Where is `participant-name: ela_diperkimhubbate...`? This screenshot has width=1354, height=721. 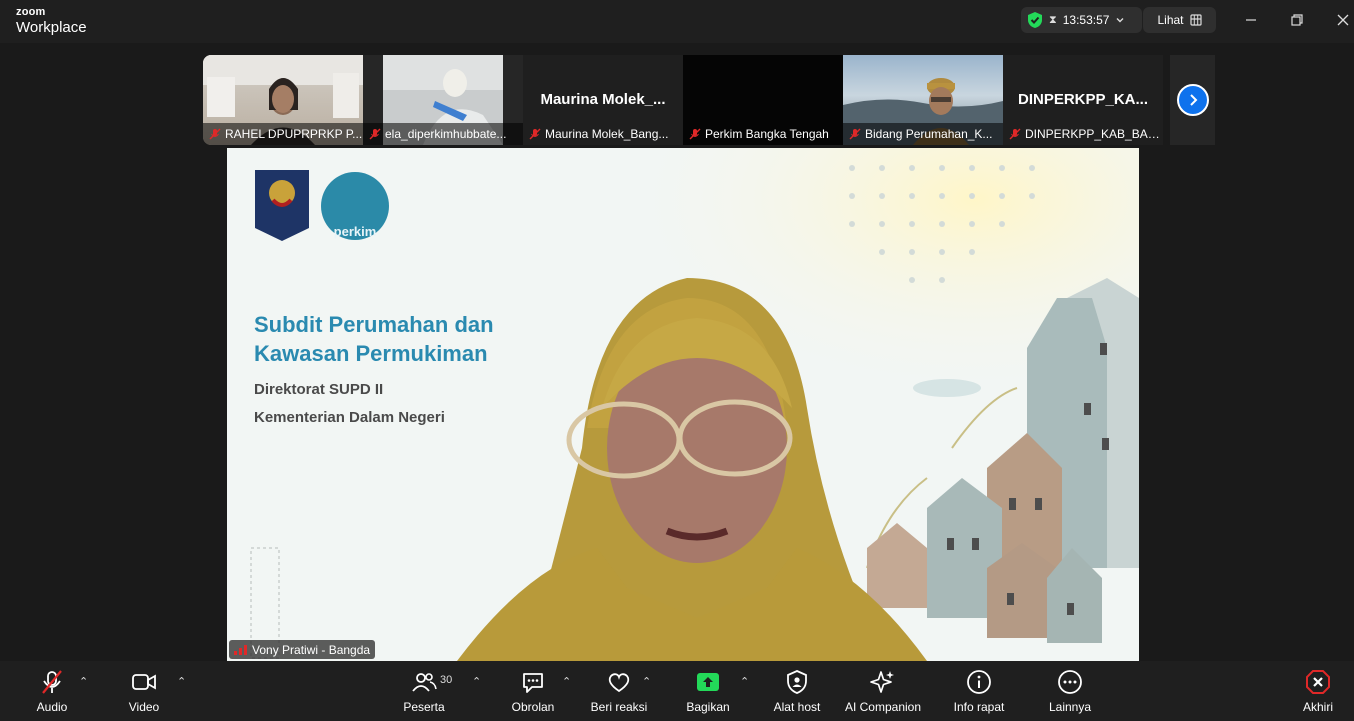 participant-name: ela_diperkimhubbate... is located at coordinates (446, 134).